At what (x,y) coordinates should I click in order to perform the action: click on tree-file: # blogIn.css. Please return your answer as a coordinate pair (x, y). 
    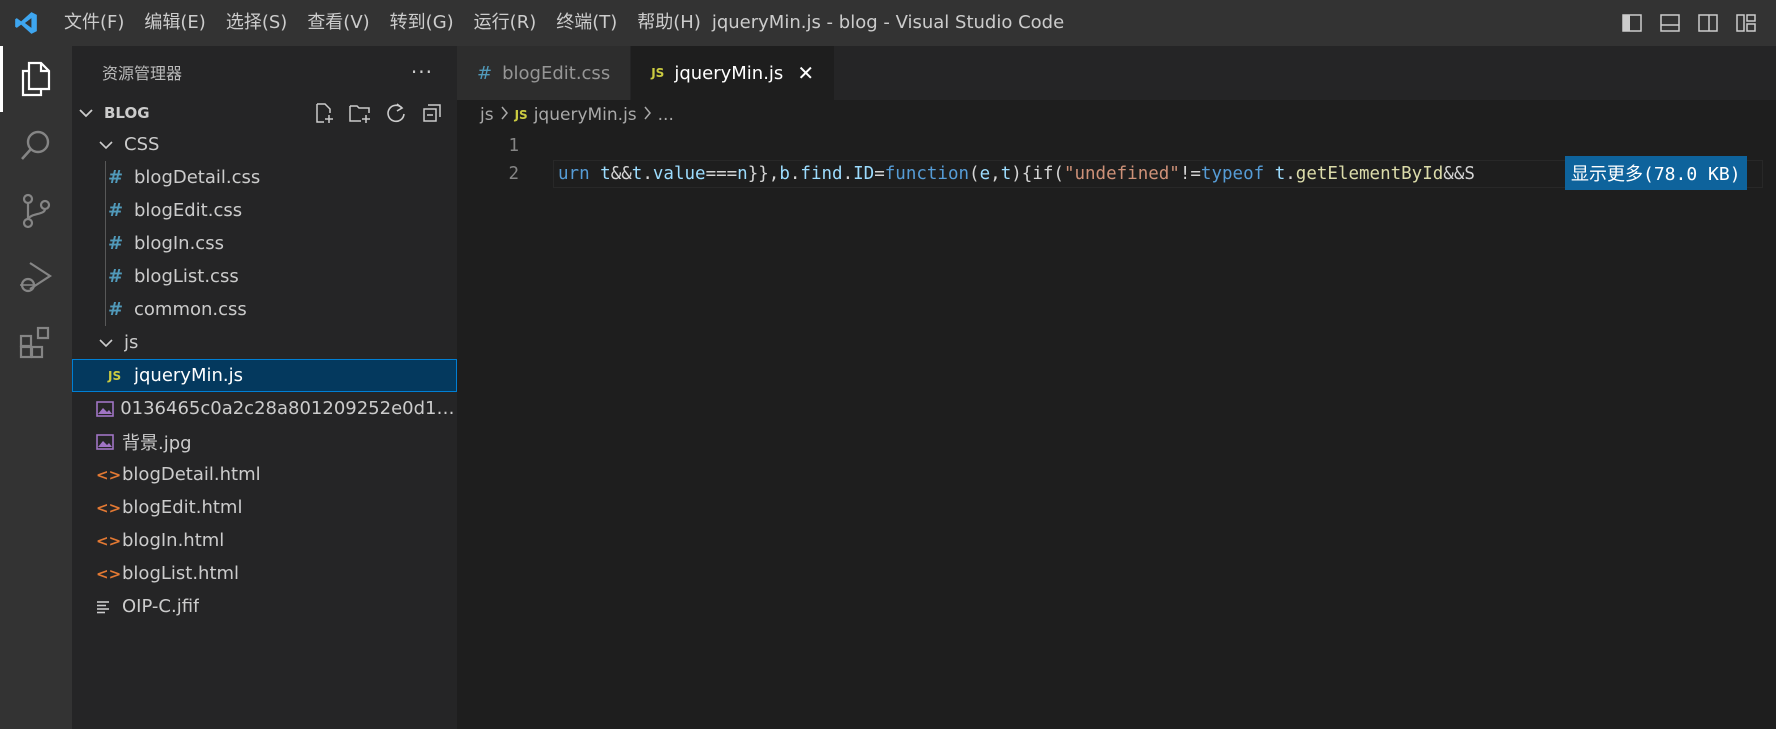
    Looking at the image, I should click on (264, 243).